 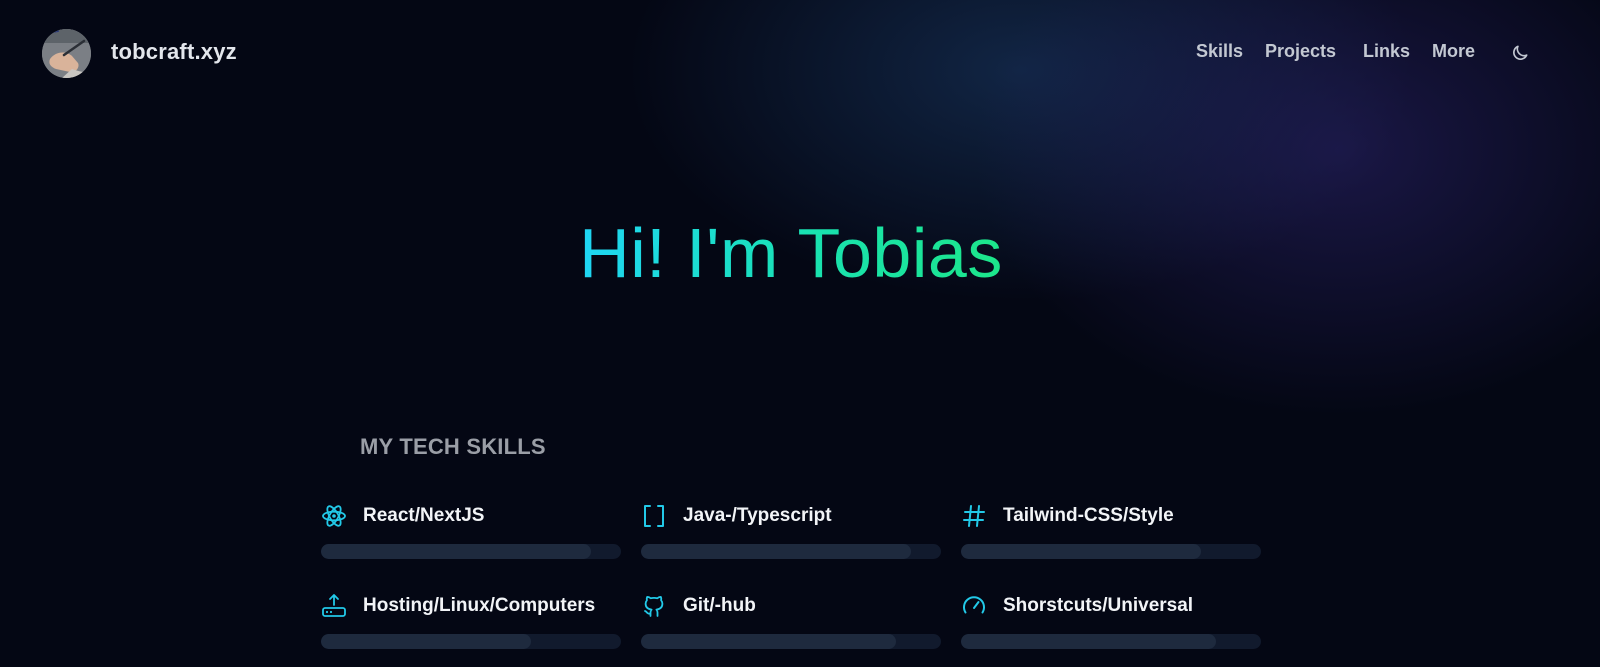 What do you see at coordinates (424, 515) in the screenshot?
I see `skill-name: React/NextJS` at bounding box center [424, 515].